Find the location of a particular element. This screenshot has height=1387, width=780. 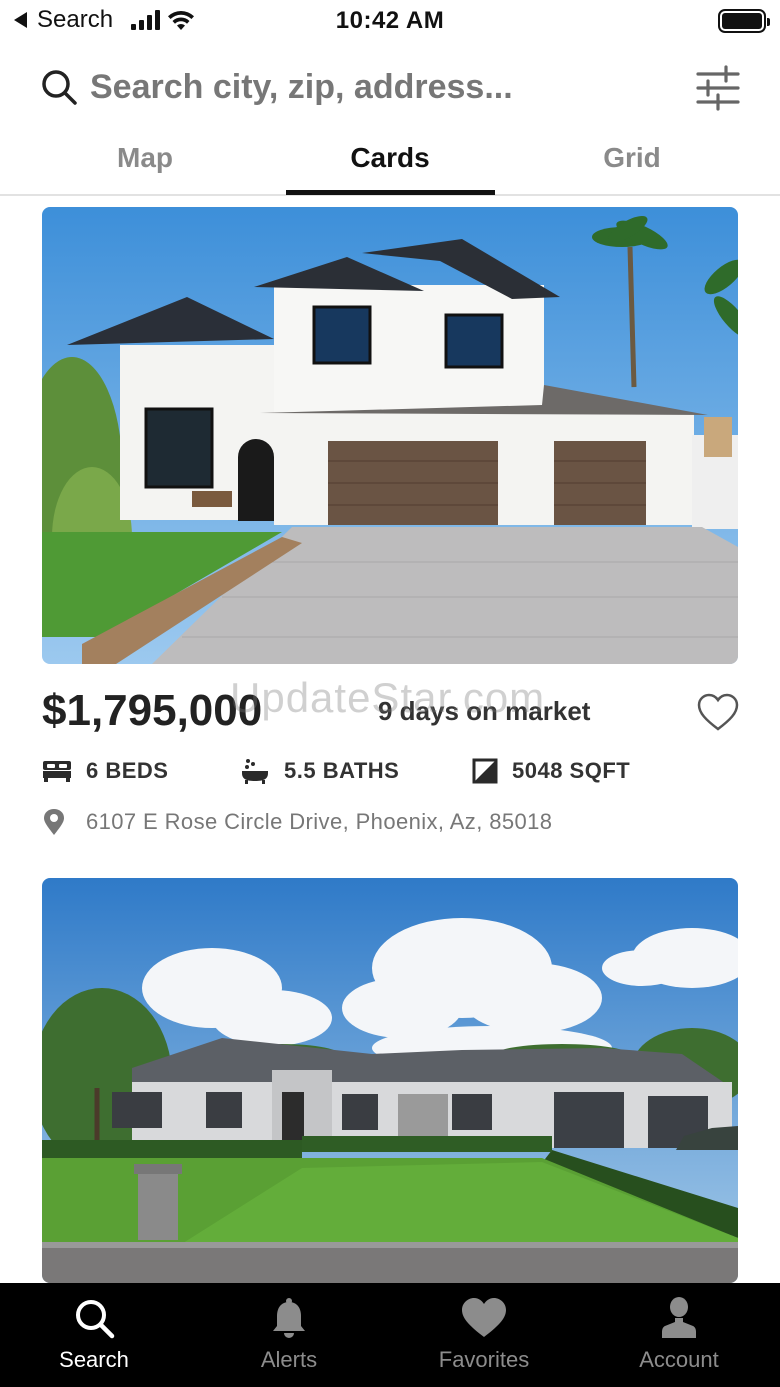

area-square-icon is located at coordinates (485, 771).